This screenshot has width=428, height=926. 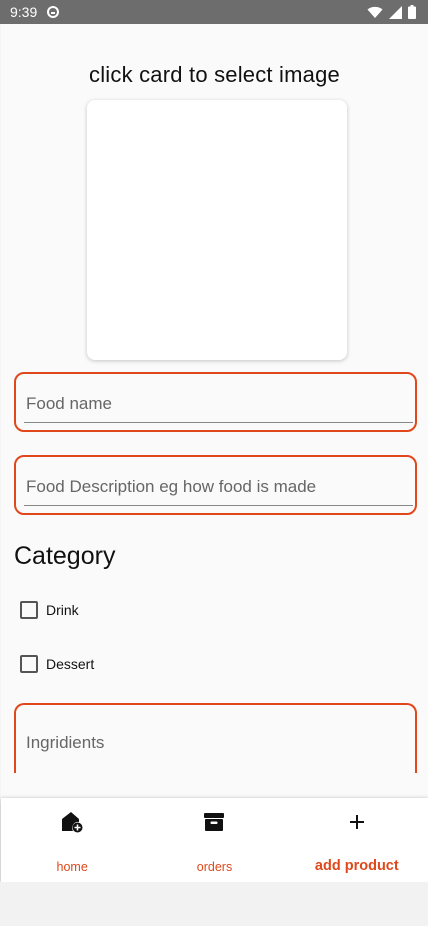 I want to click on ingredients-field, so click(x=215, y=738).